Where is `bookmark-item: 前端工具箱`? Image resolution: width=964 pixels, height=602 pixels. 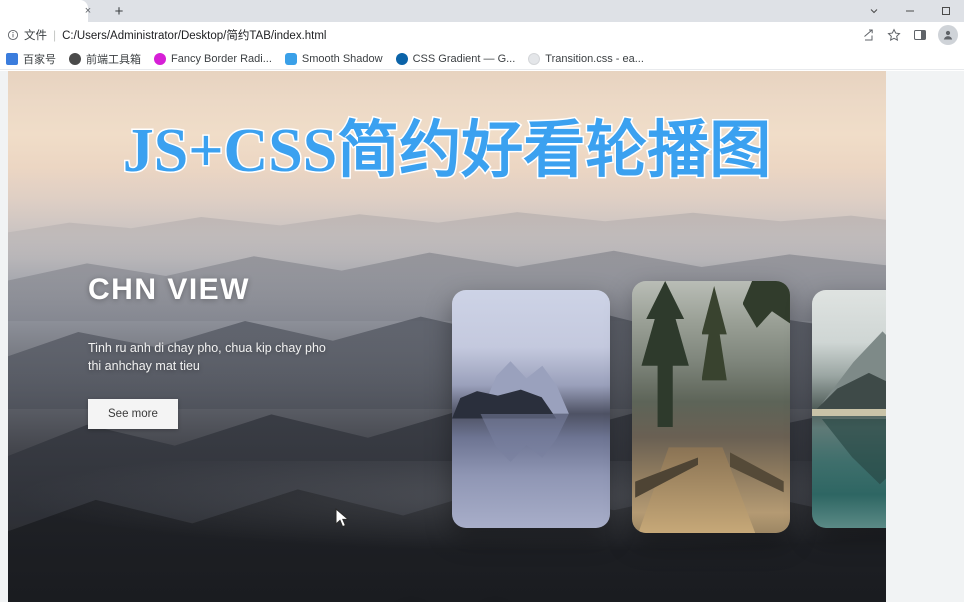
bookmark-item: 前端工具箱 is located at coordinates (105, 59).